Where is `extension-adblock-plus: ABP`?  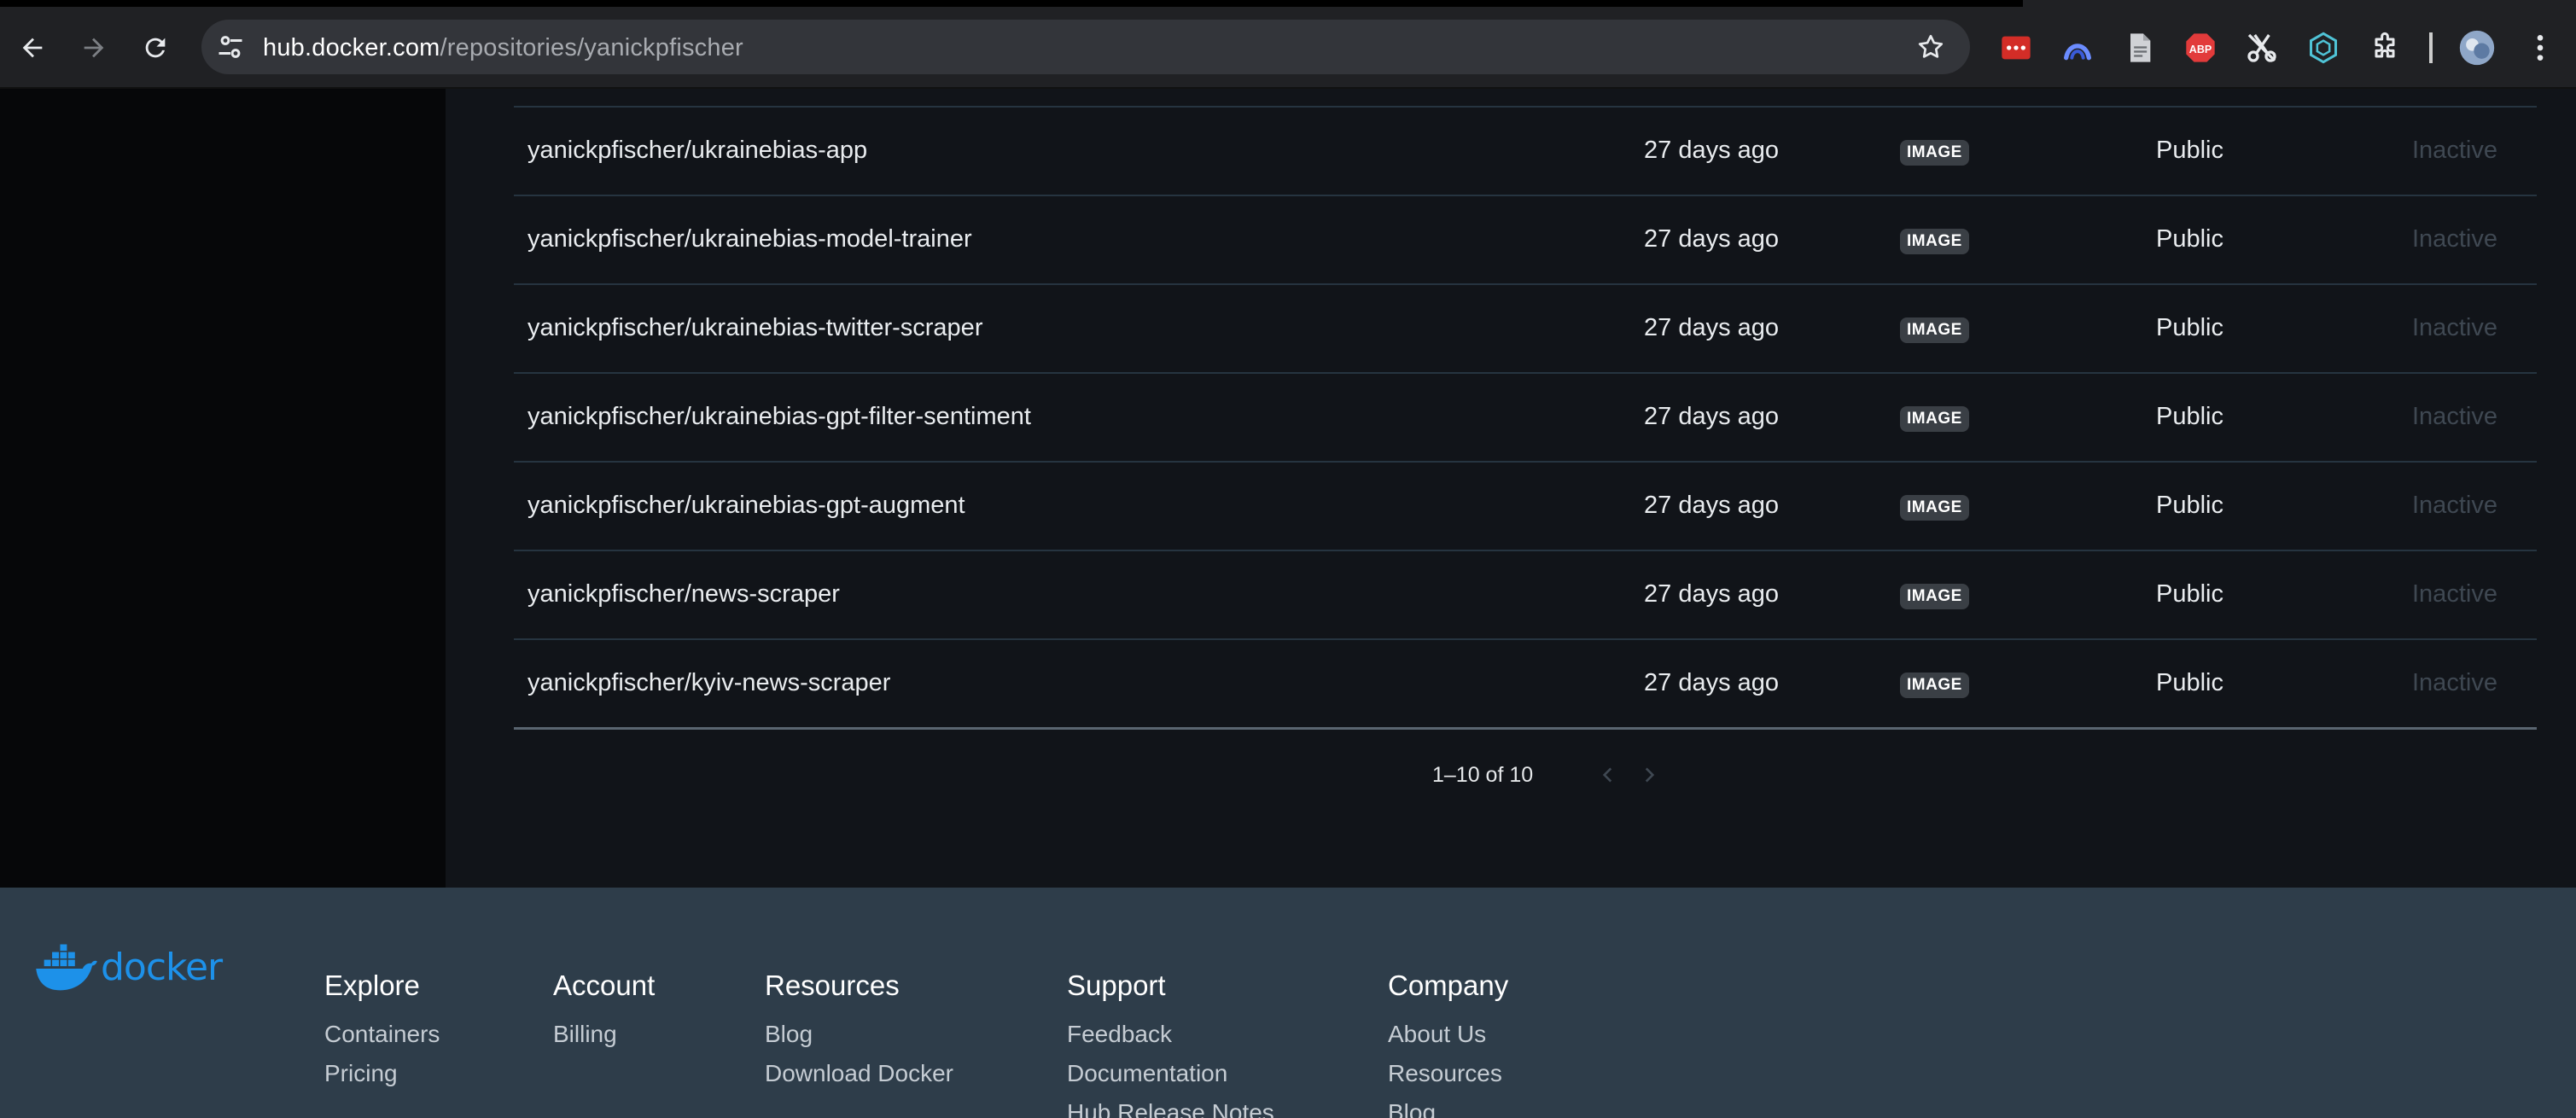 extension-adblock-plus: ABP is located at coordinates (2200, 48).